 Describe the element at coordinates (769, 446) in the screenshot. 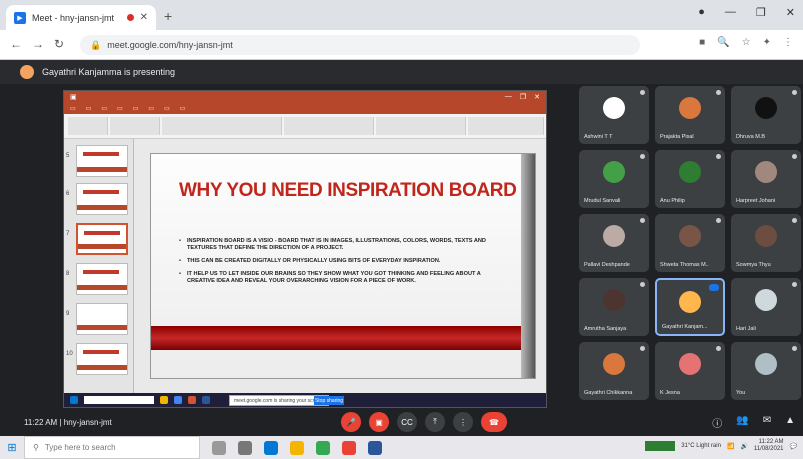

I see `taskbar-clock: 11:22 AM 11/08/2021` at that location.